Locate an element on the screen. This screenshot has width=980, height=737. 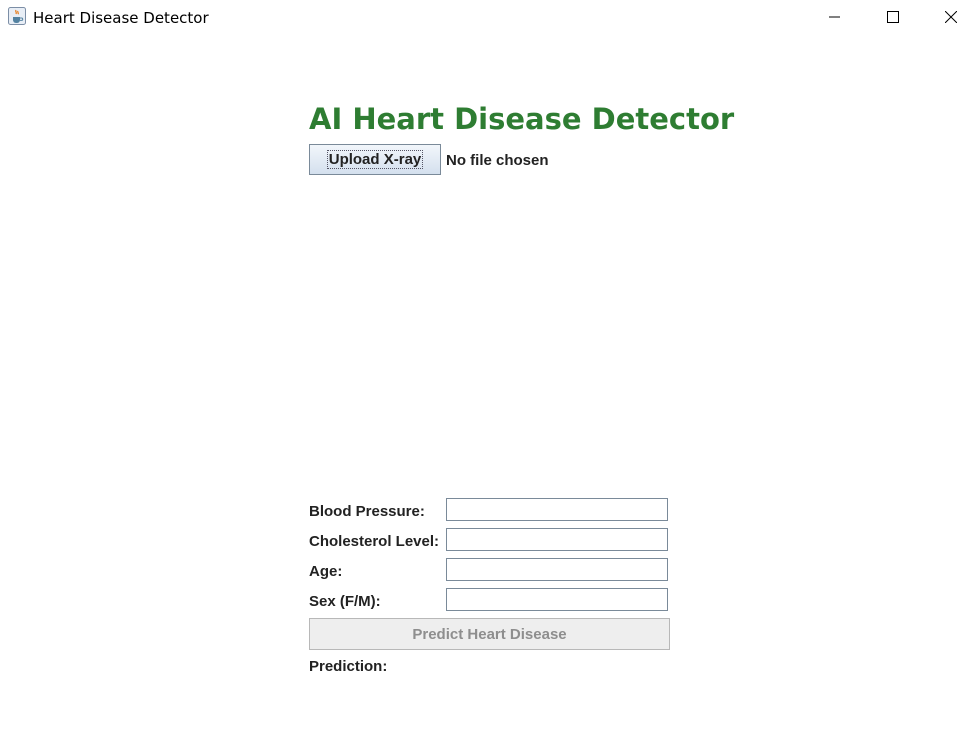
sex-label: Sex (F/M): is located at coordinates (345, 601).